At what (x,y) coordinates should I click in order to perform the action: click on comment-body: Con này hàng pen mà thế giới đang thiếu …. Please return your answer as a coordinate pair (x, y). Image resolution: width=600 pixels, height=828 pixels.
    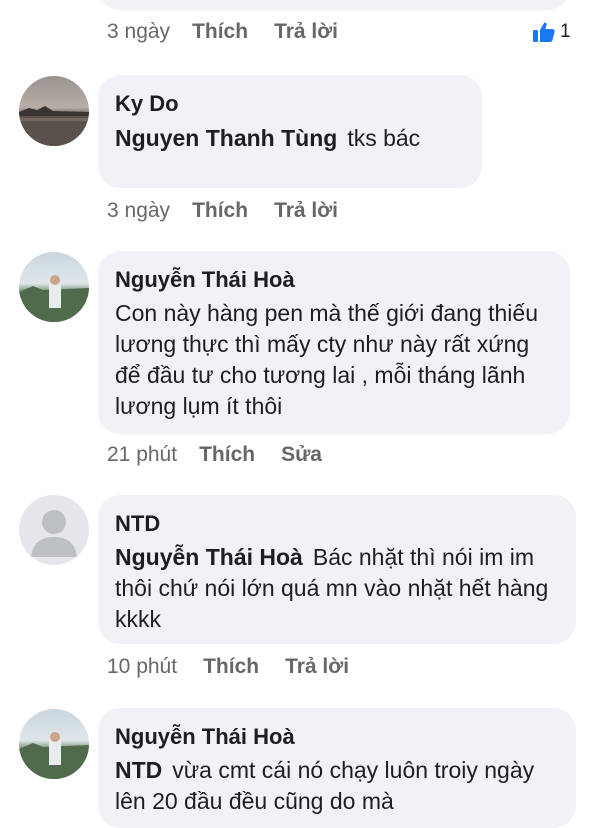
    Looking at the image, I should click on (326, 359).